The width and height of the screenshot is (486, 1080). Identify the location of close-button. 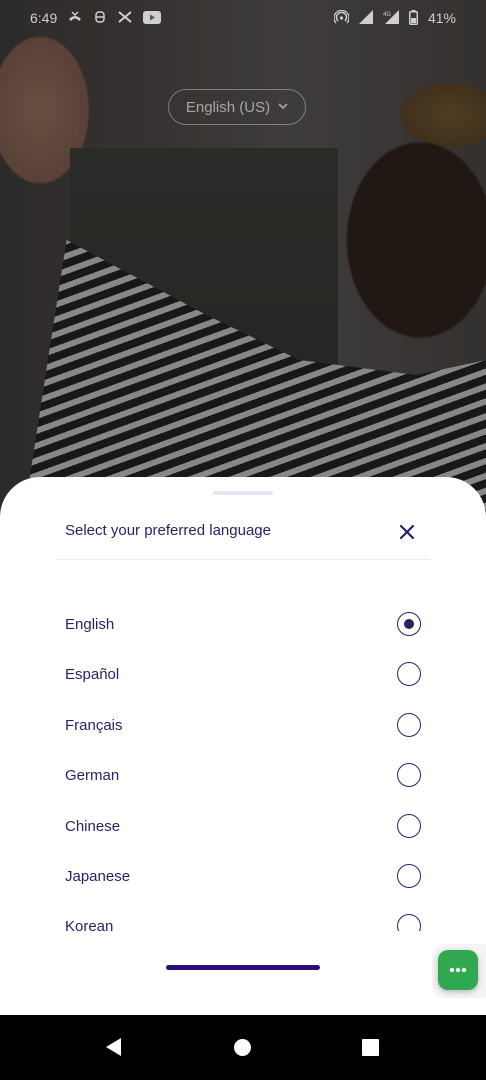
(407, 532).